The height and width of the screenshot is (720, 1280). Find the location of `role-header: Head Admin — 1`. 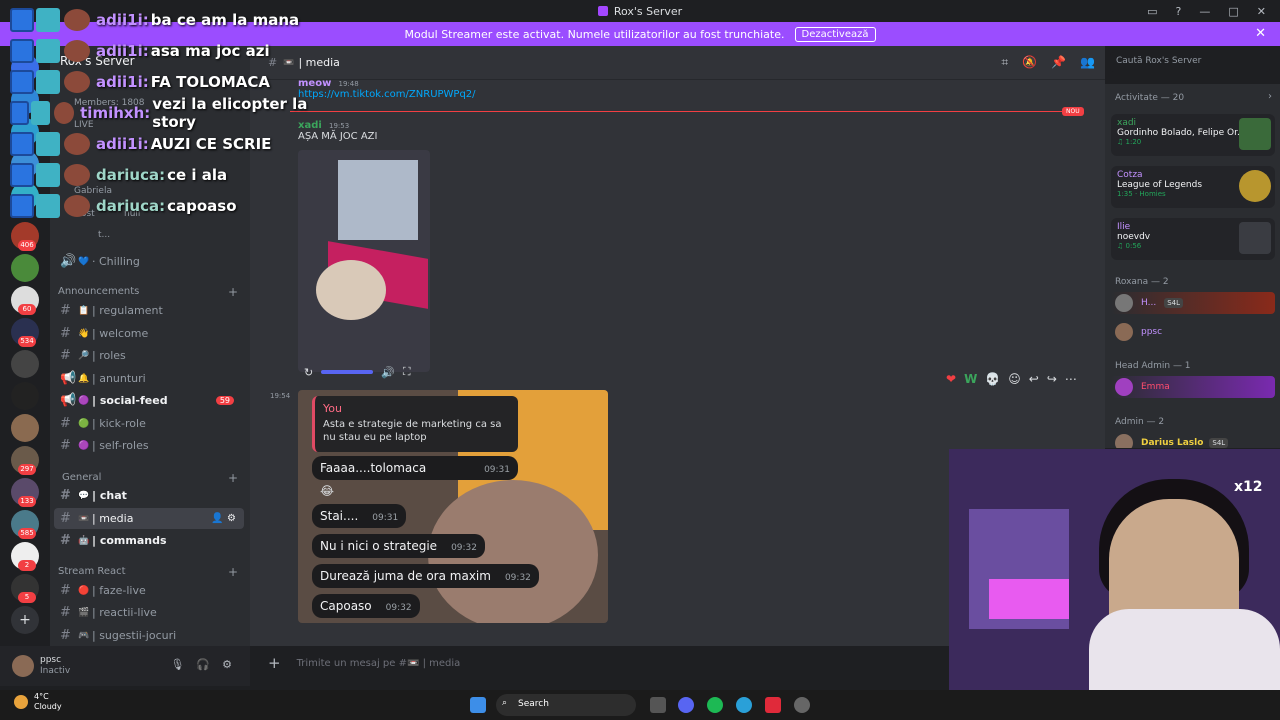

role-header: Head Admin — 1 is located at coordinates (1153, 366).